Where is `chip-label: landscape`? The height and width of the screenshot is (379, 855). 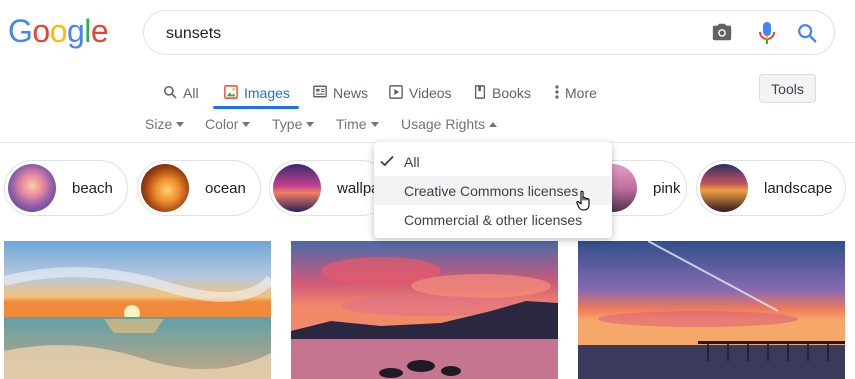
chip-label: landscape is located at coordinates (798, 188).